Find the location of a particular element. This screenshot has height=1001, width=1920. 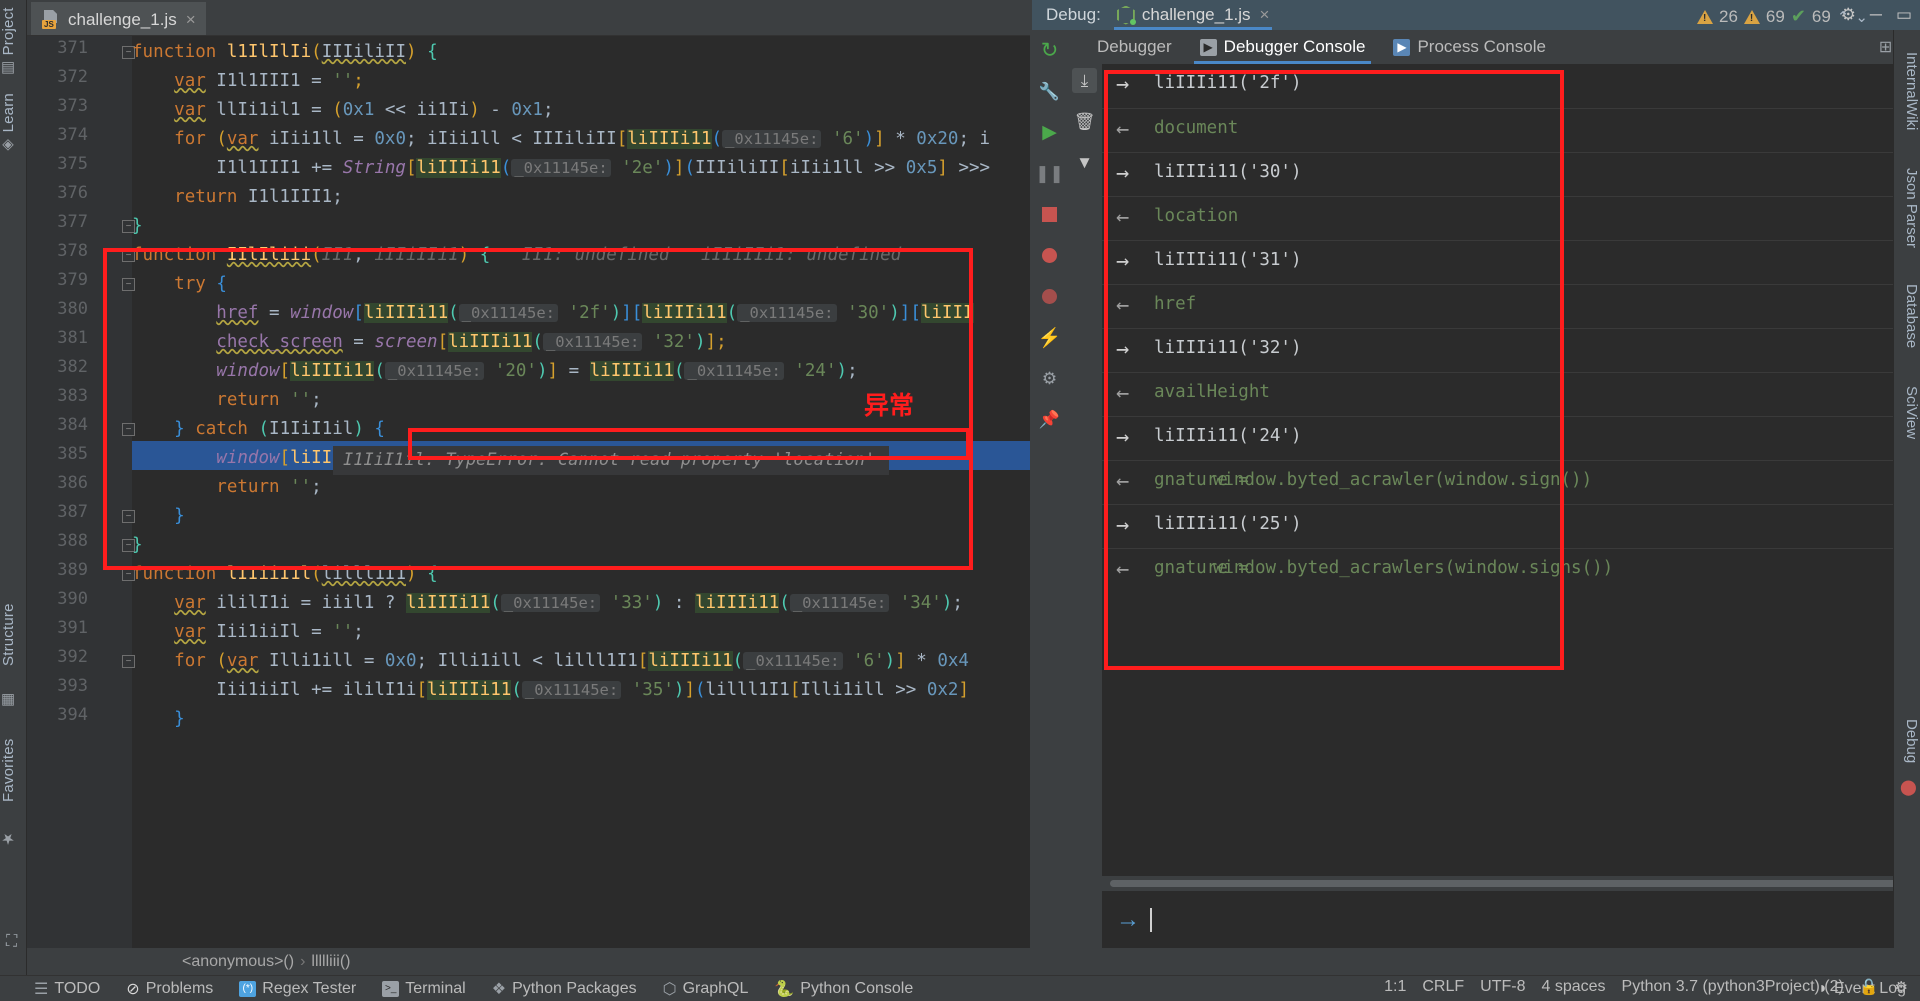

sidebar-item-label: Debug is located at coordinates (1911, 741).